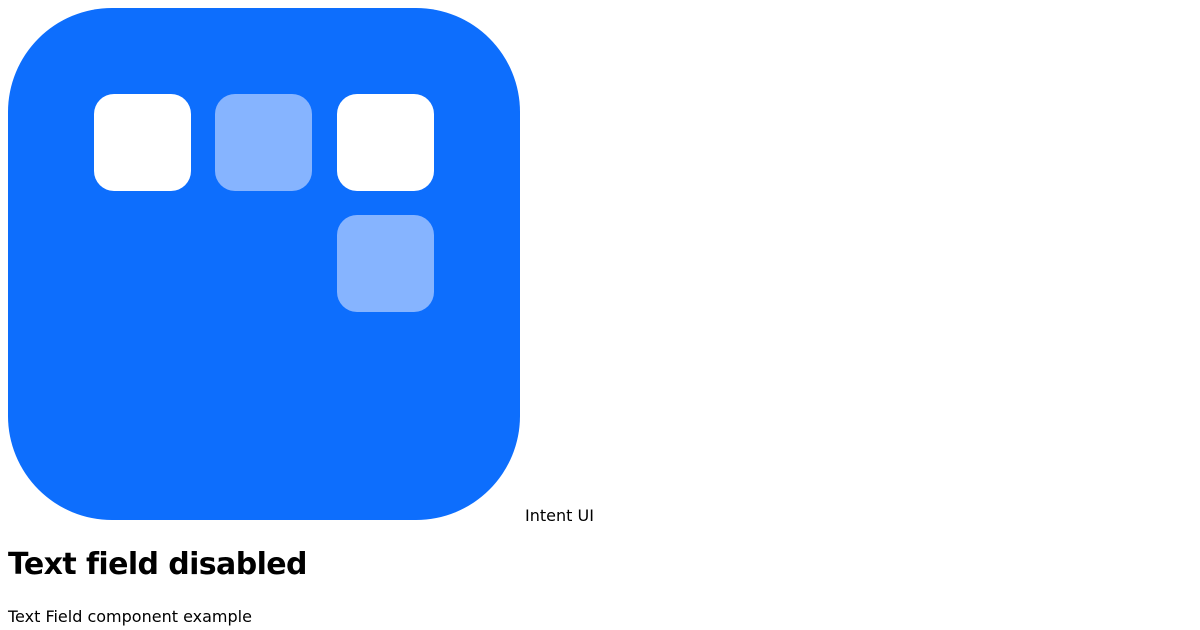 The image size is (1200, 630). I want to click on brand-name: Intent UI, so click(559, 515).